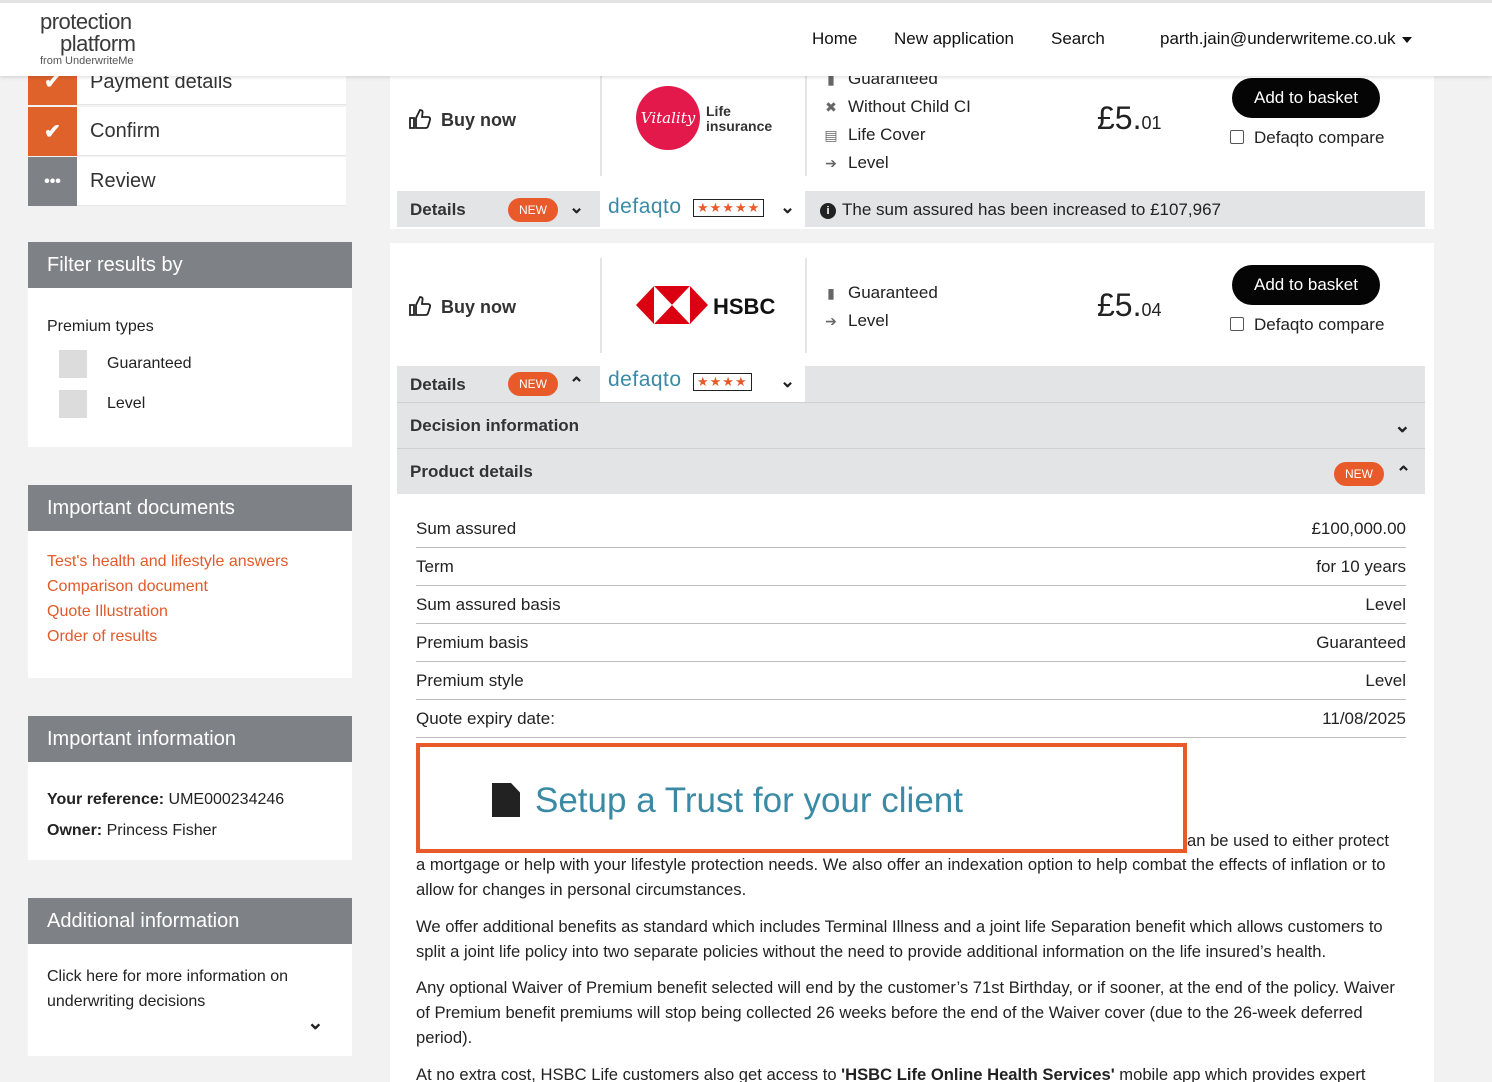 The width and height of the screenshot is (1492, 1082). I want to click on logo-line2: platform, so click(98, 43).